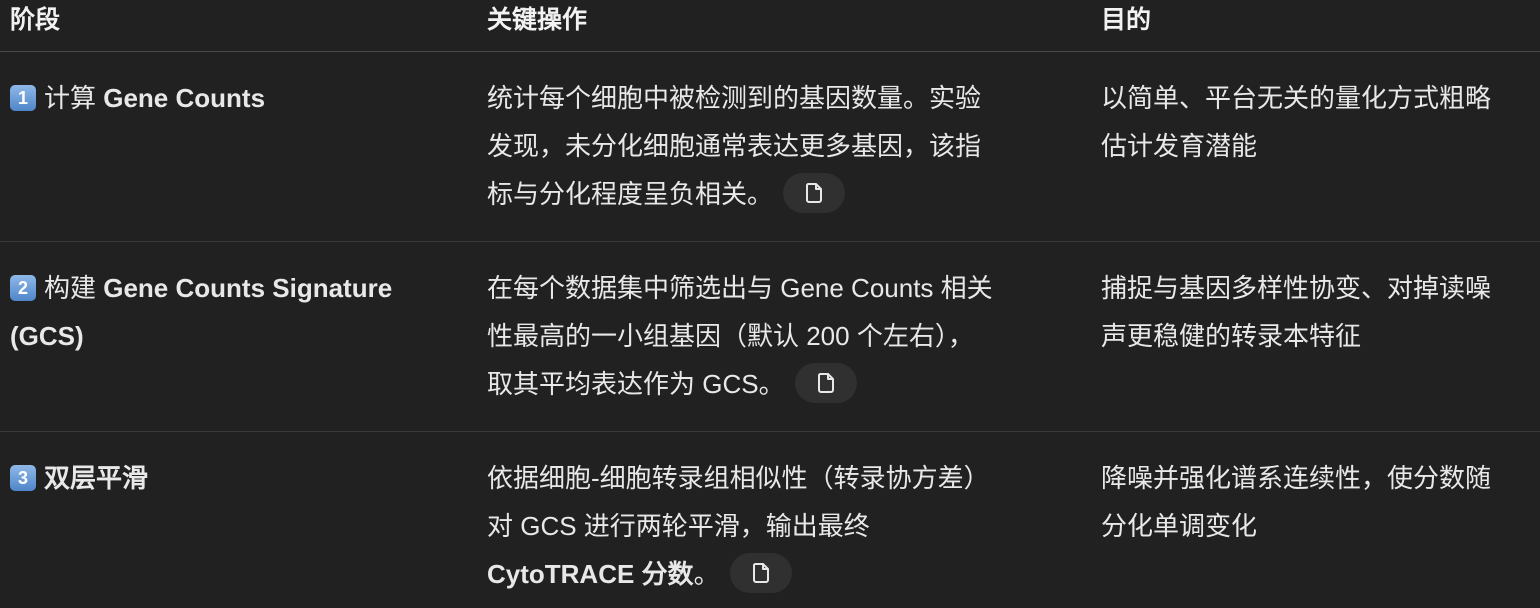 The image size is (1540, 608). Describe the element at coordinates (96, 478) in the screenshot. I see `stage-name: 双层平滑` at that location.